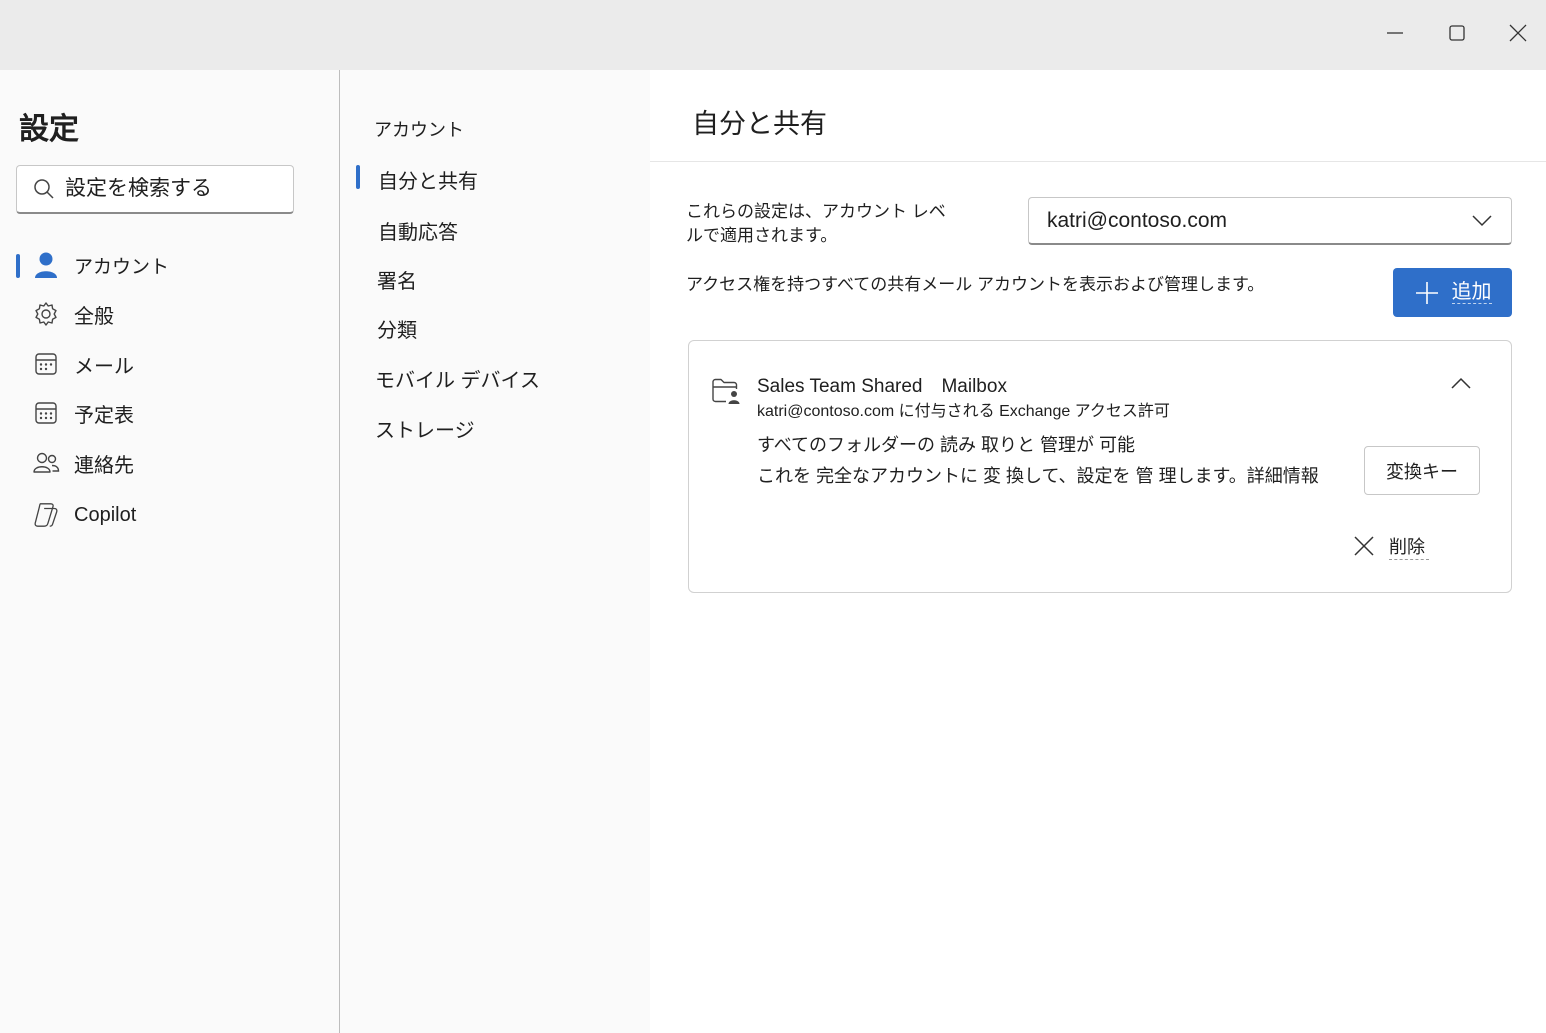  I want to click on subnav-label: ストレージ, so click(425, 431).